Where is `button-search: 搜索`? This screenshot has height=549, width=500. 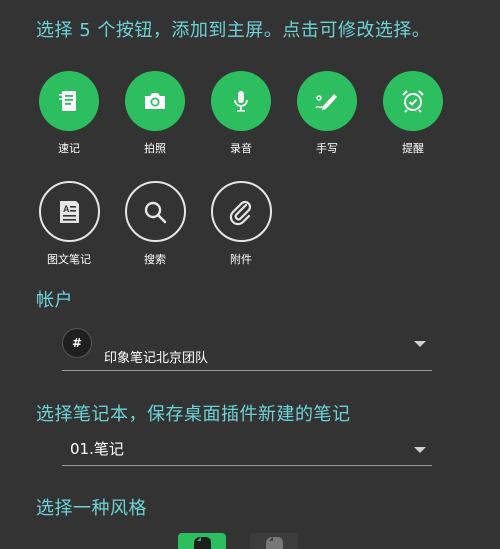
button-search: 搜索 is located at coordinates (155, 224).